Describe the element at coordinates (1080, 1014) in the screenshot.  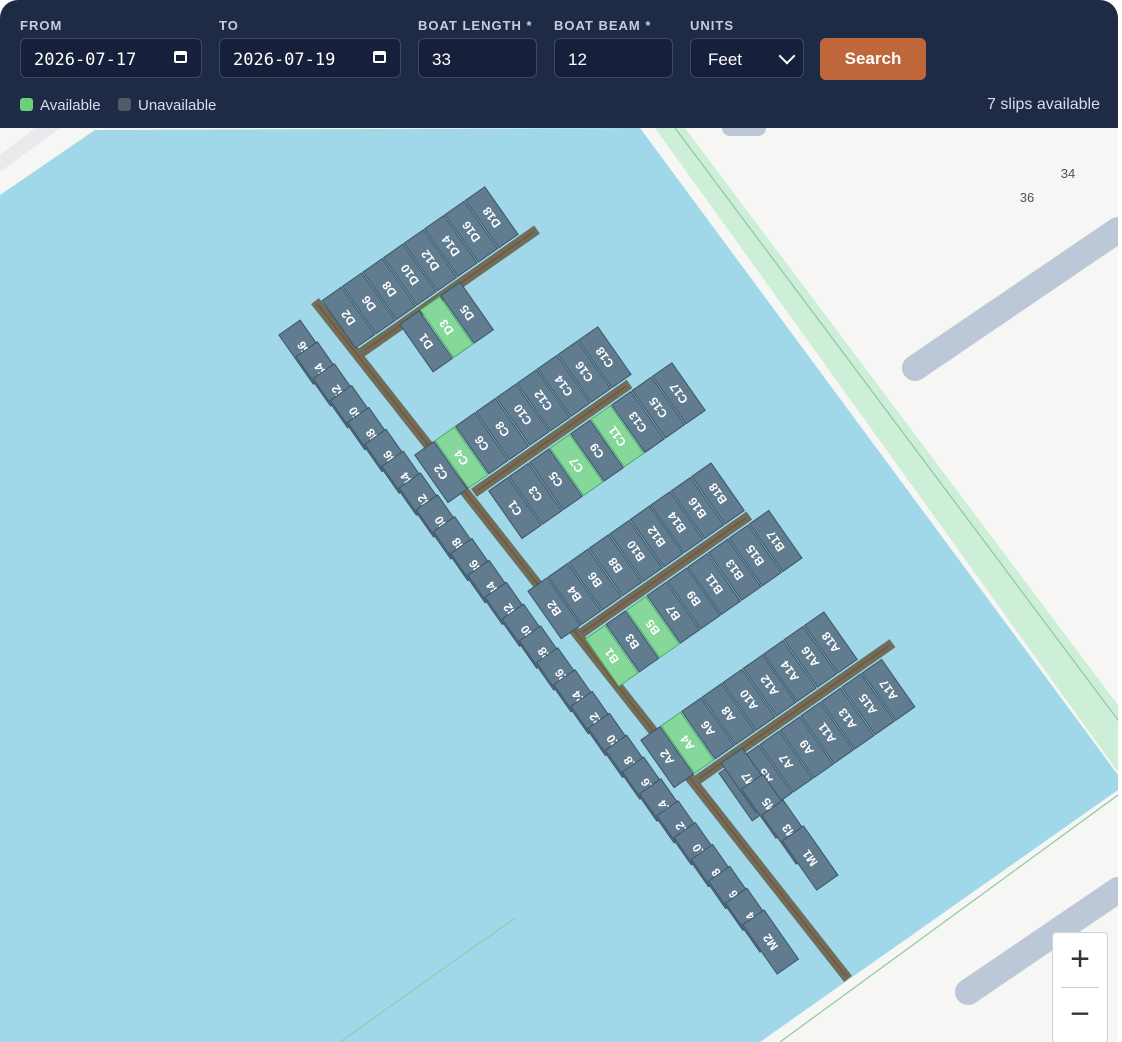
I see `zoom-out-button: −` at that location.